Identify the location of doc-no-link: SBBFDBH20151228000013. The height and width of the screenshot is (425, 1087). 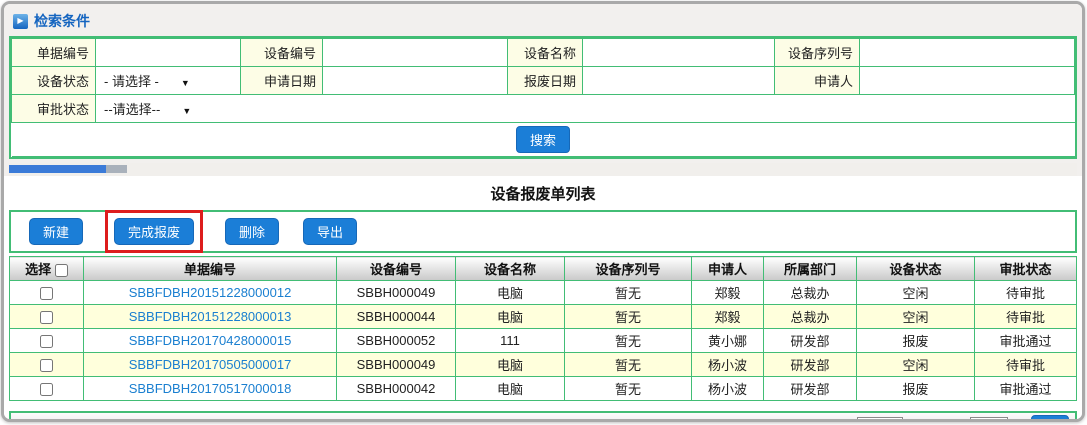
(210, 316).